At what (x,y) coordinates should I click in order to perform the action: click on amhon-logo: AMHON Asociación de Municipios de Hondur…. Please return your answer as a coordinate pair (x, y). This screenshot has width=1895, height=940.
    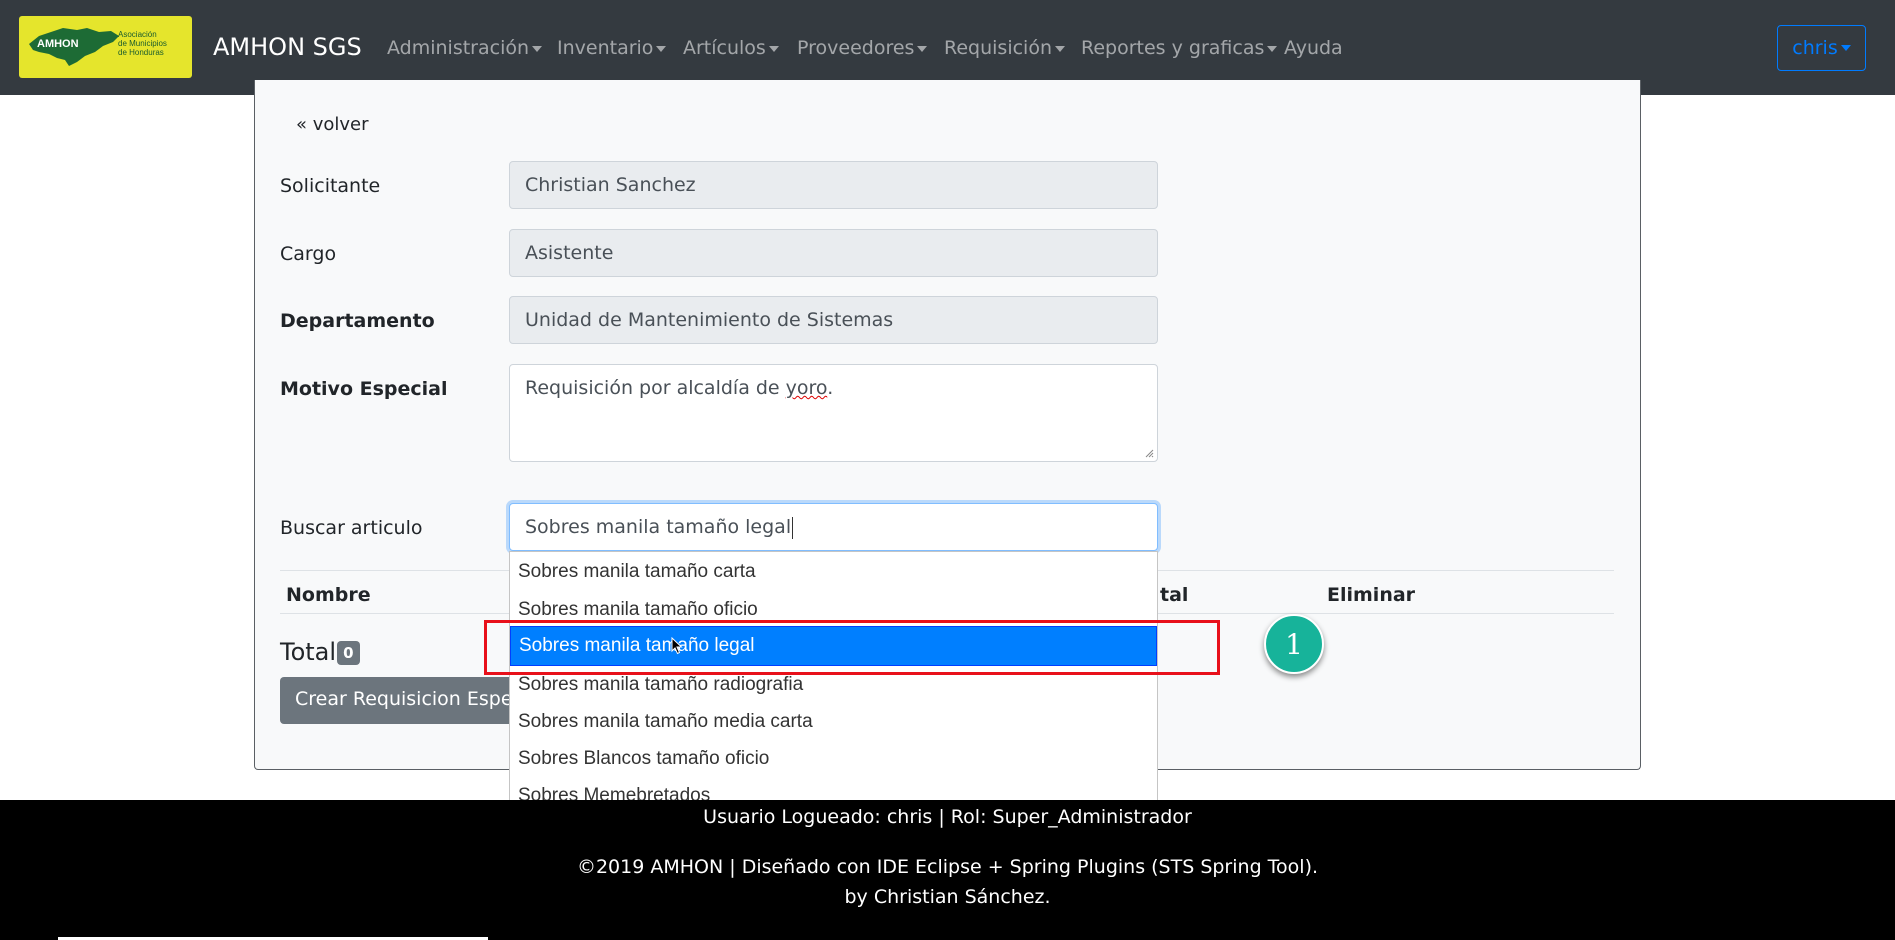
    Looking at the image, I should click on (105, 47).